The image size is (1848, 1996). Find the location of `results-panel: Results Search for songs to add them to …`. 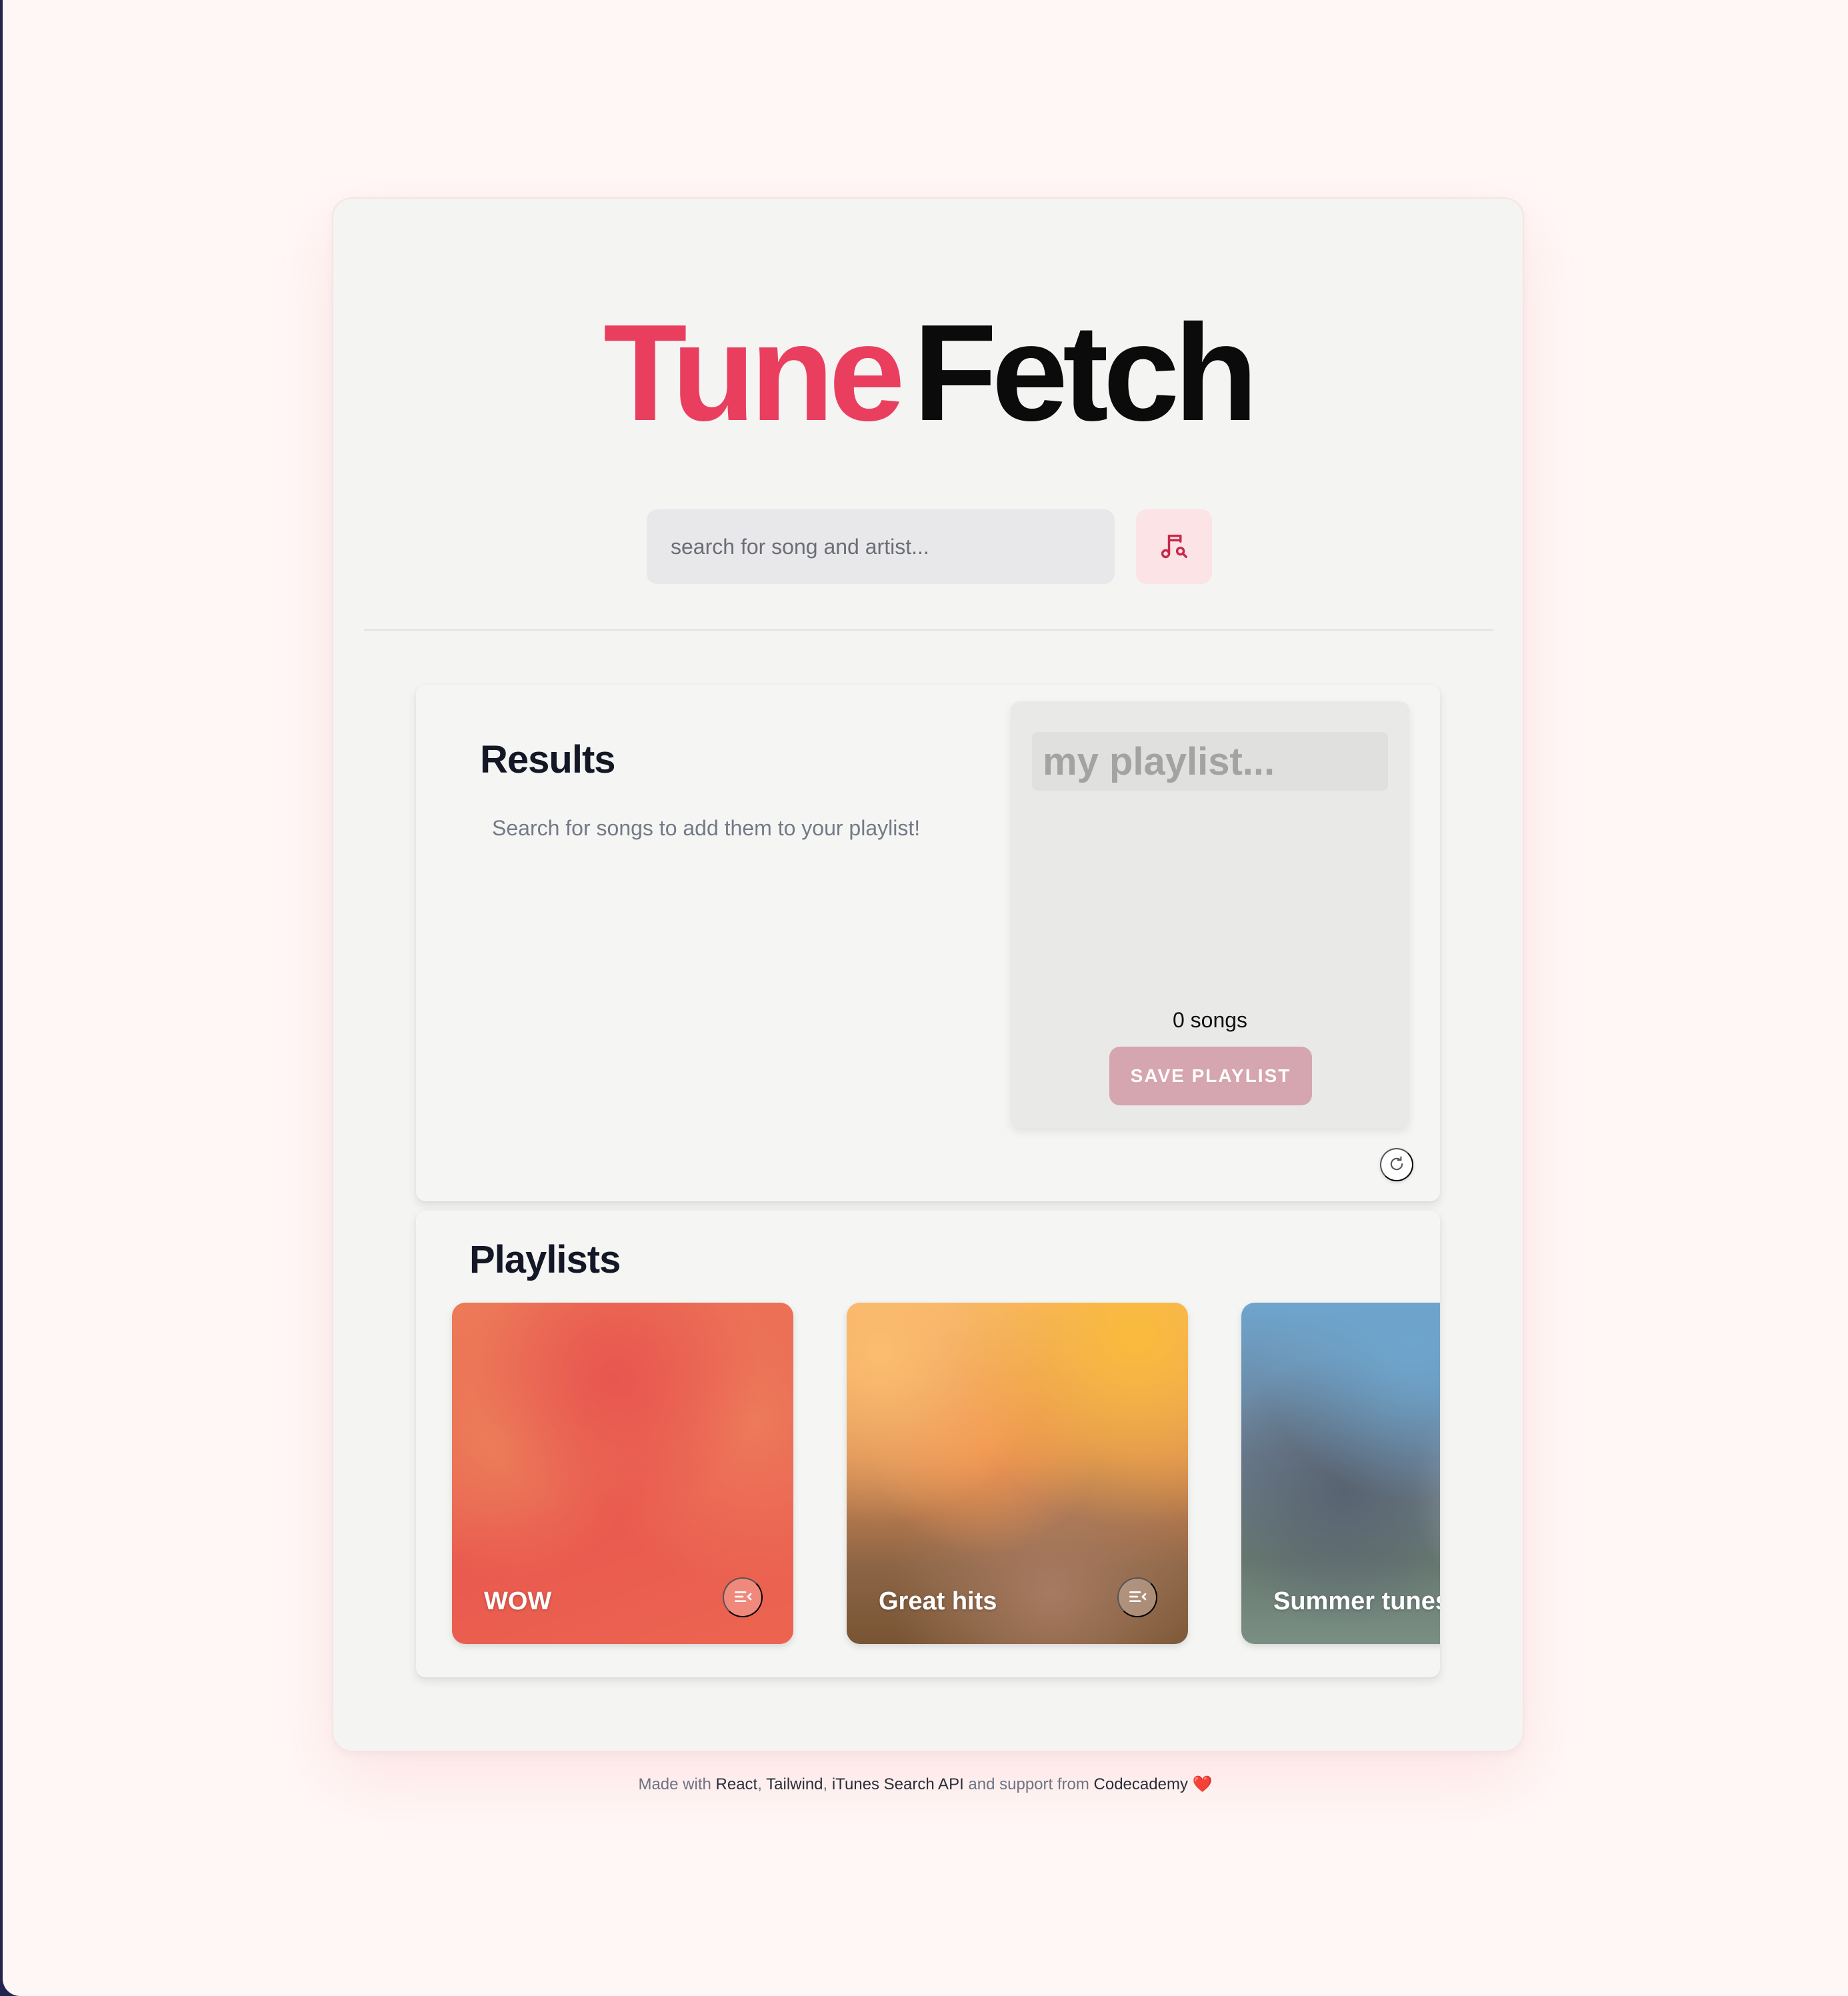

results-panel: Results Search for songs to add them to … is located at coordinates (928, 943).